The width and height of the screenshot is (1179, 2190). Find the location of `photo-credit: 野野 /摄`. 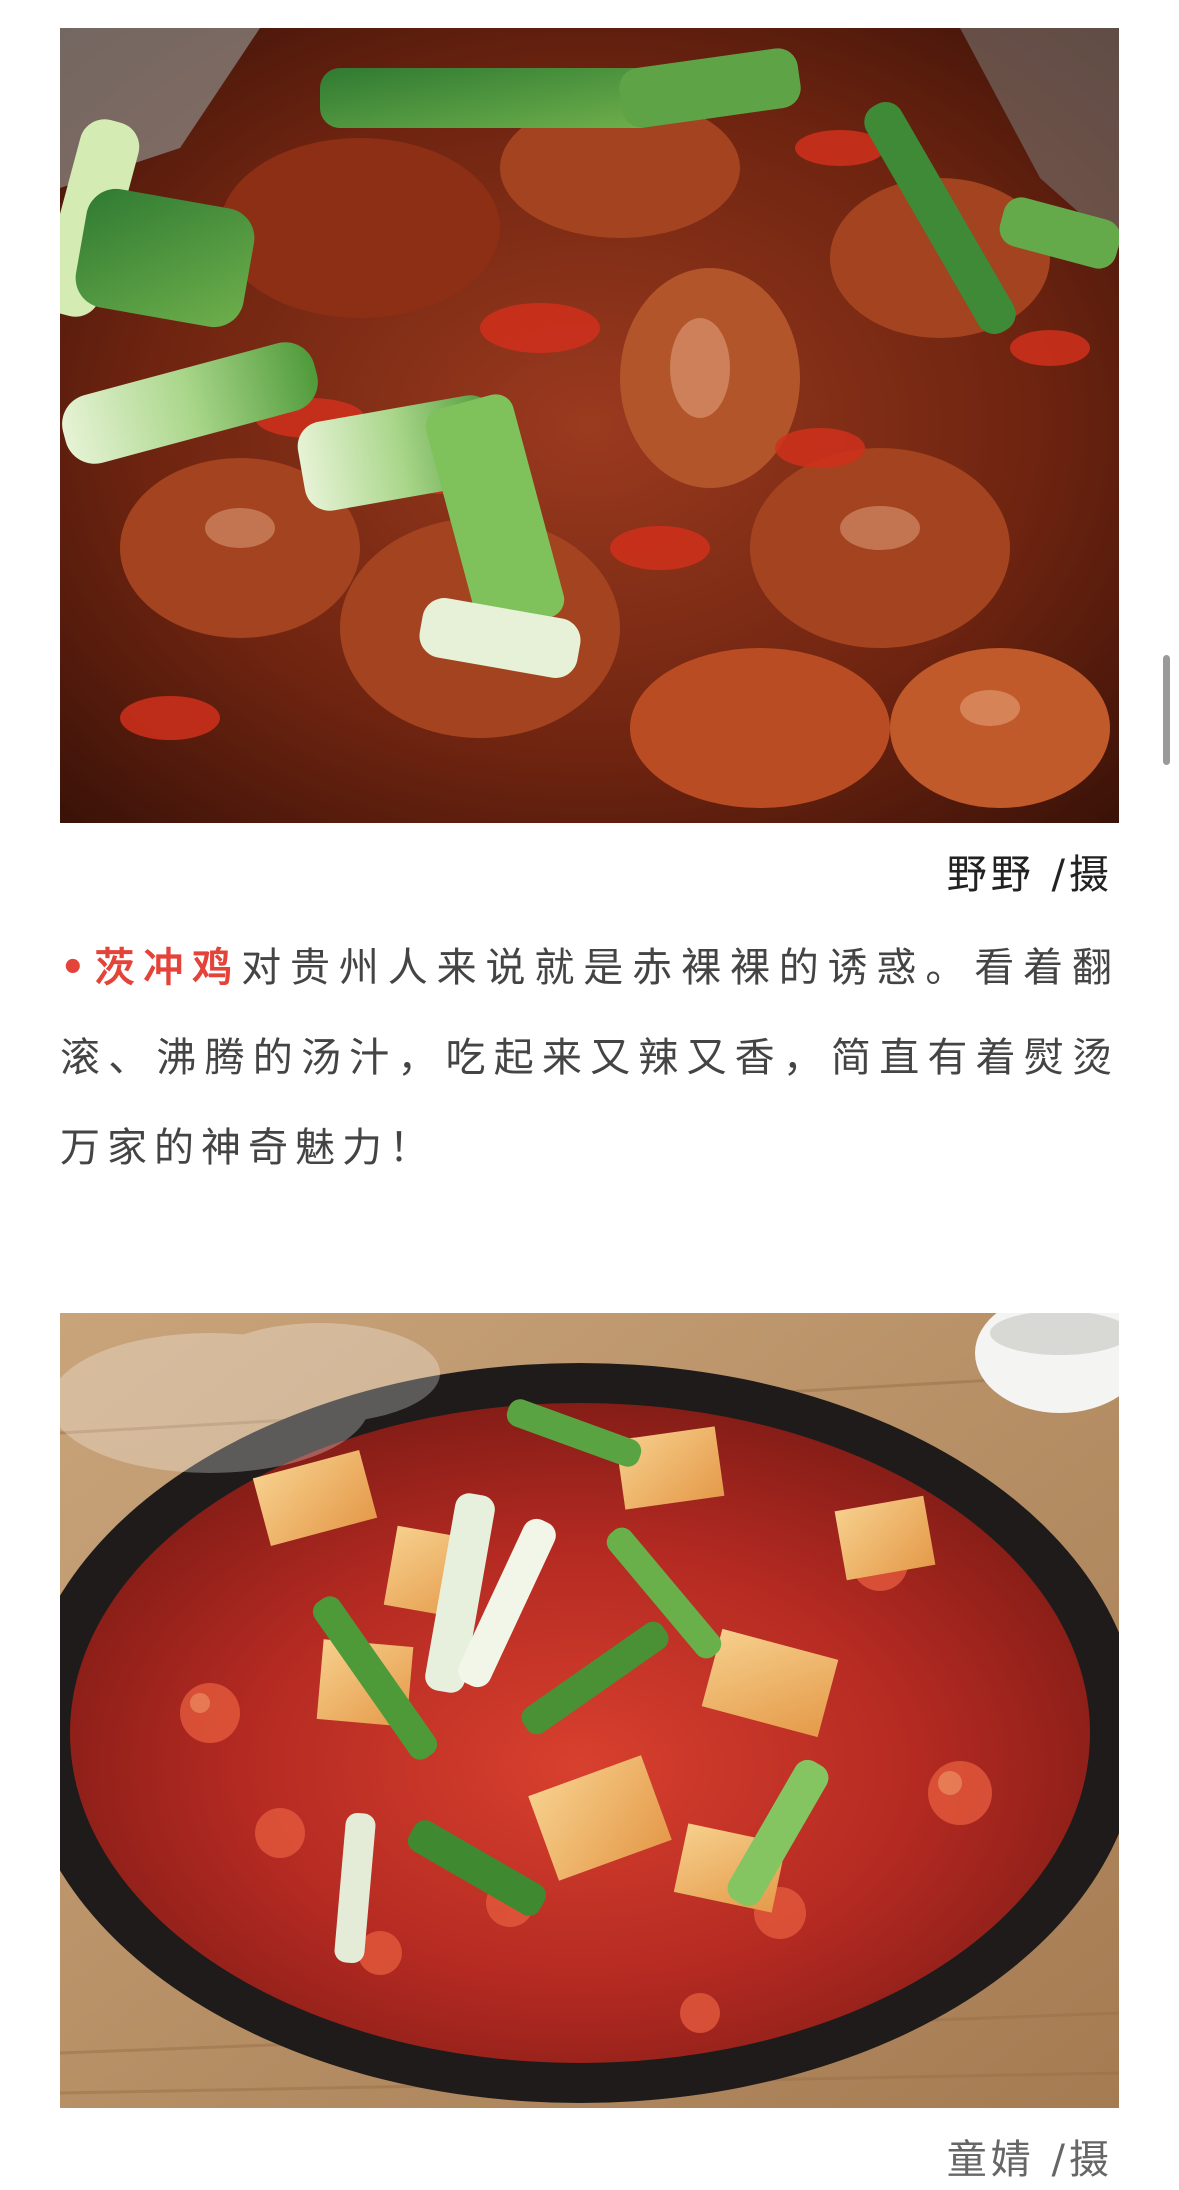

photo-credit: 野野 /摄 is located at coordinates (1029, 875).